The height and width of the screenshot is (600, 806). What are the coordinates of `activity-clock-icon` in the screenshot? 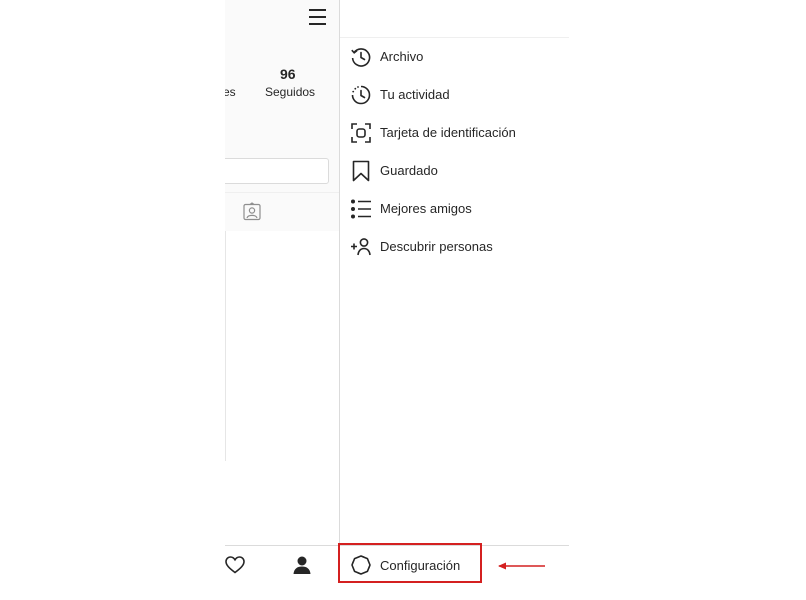 It's located at (361, 95).